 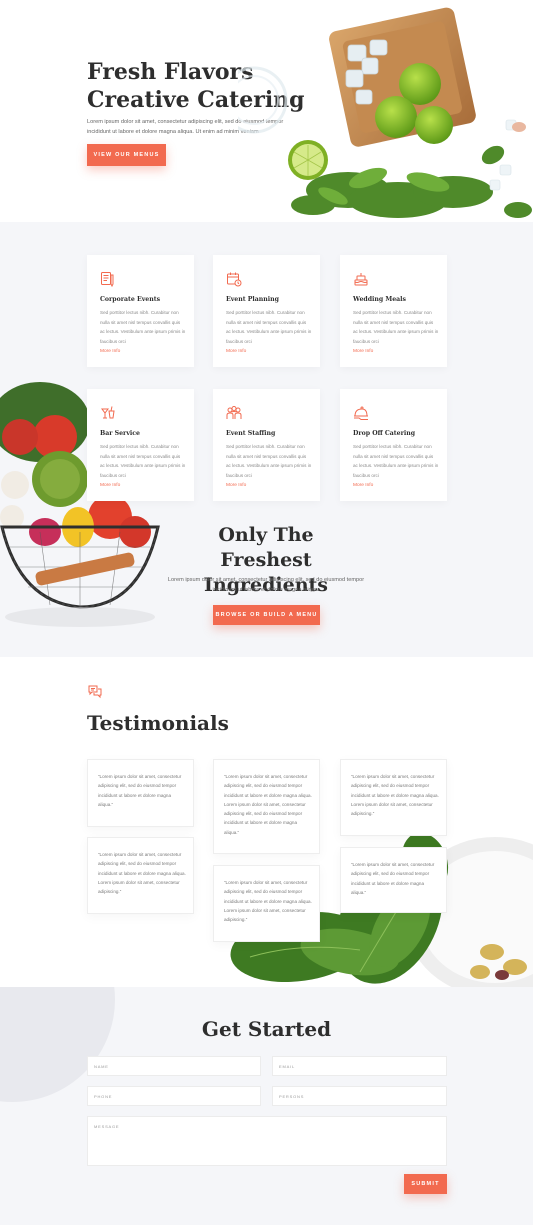 What do you see at coordinates (126, 155) in the screenshot?
I see `view-menus-button: VIEW OUR MENUS` at bounding box center [126, 155].